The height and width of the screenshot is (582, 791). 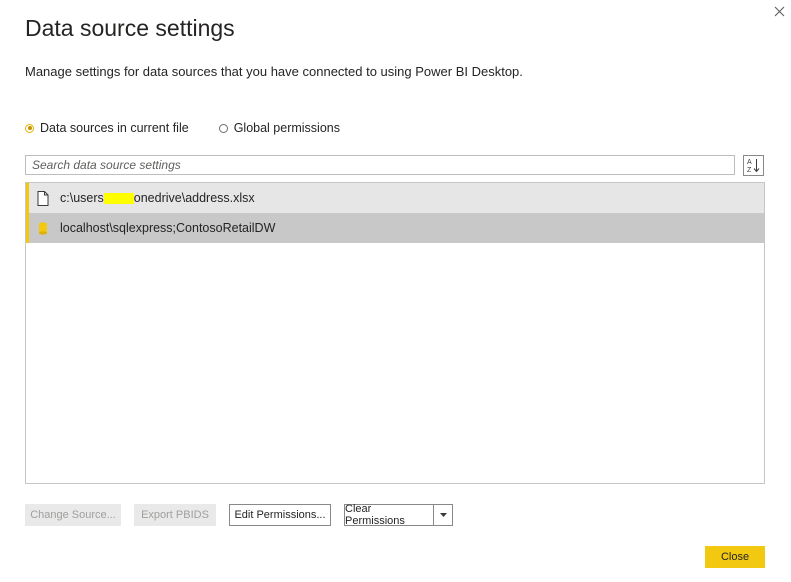 I want to click on radio-current-file: Data sources in current file, so click(x=107, y=128).